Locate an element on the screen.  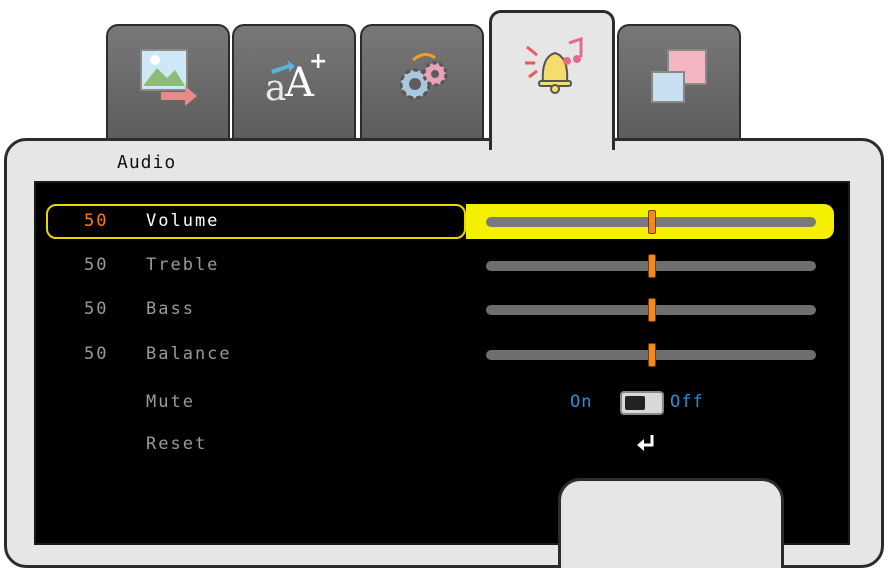
tab-settings is located at coordinates (422, 86).